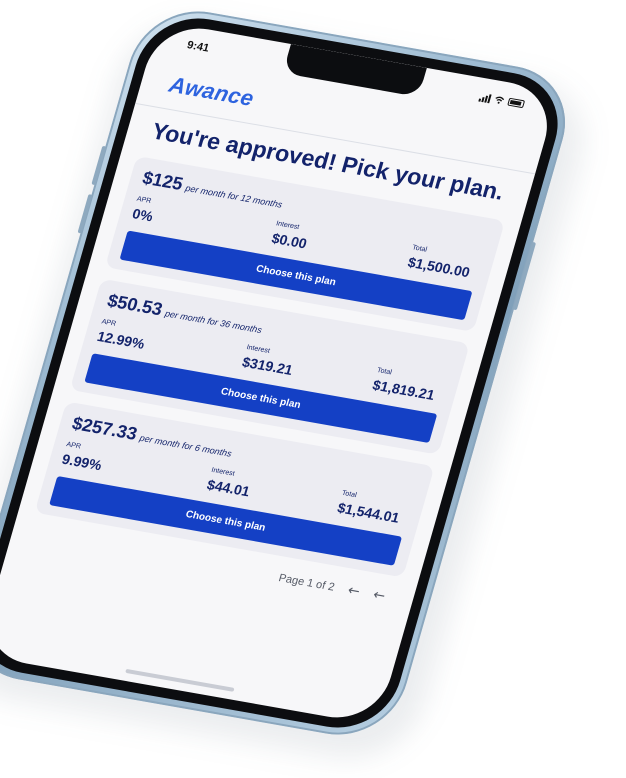 The image size is (626, 778). I want to click on next-page-arrow-icon: ←, so click(379, 596).